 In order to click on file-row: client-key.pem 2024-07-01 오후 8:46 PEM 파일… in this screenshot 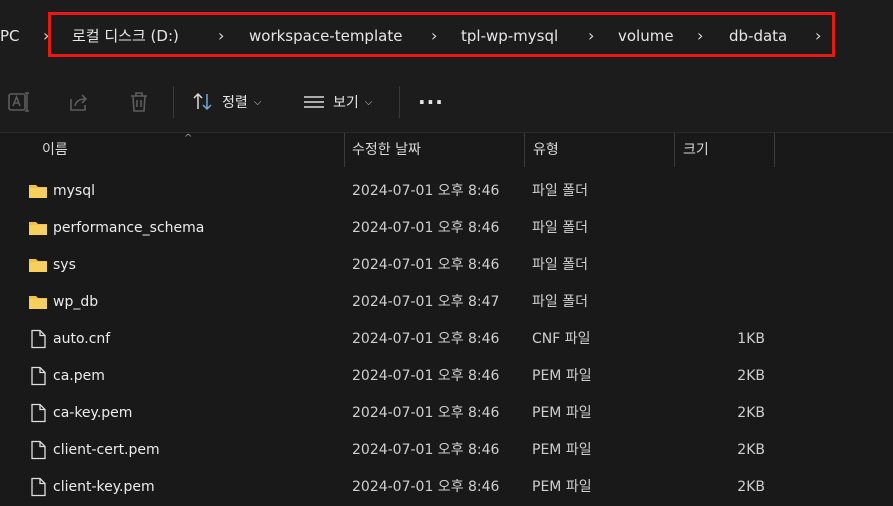, I will do `click(446, 487)`.